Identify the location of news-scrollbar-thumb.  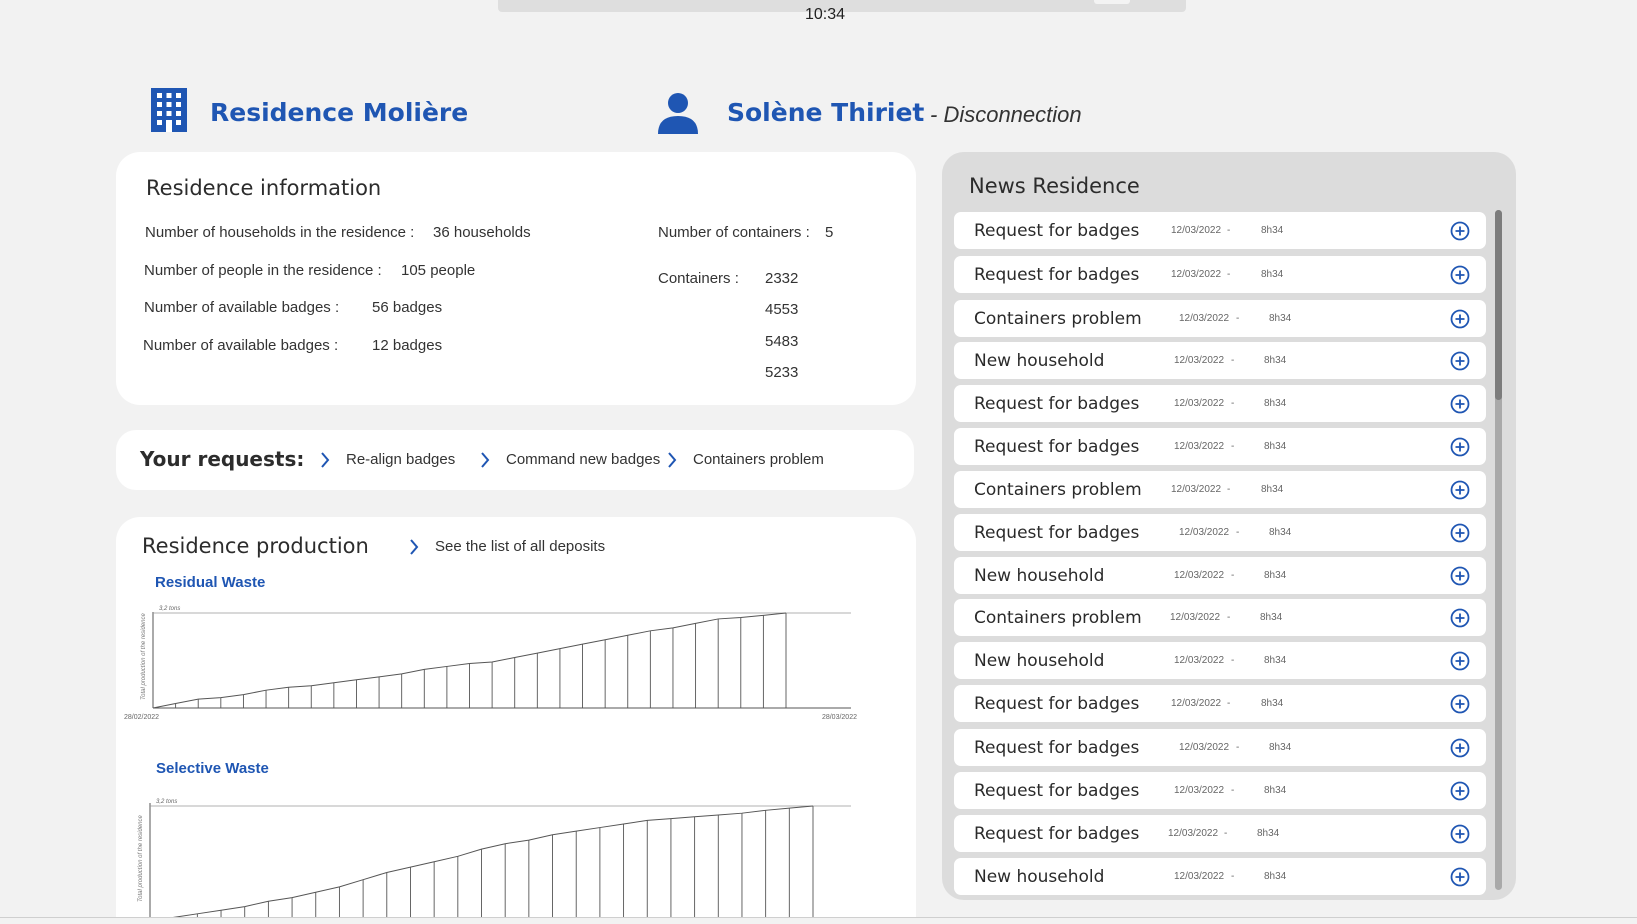
(1498, 305).